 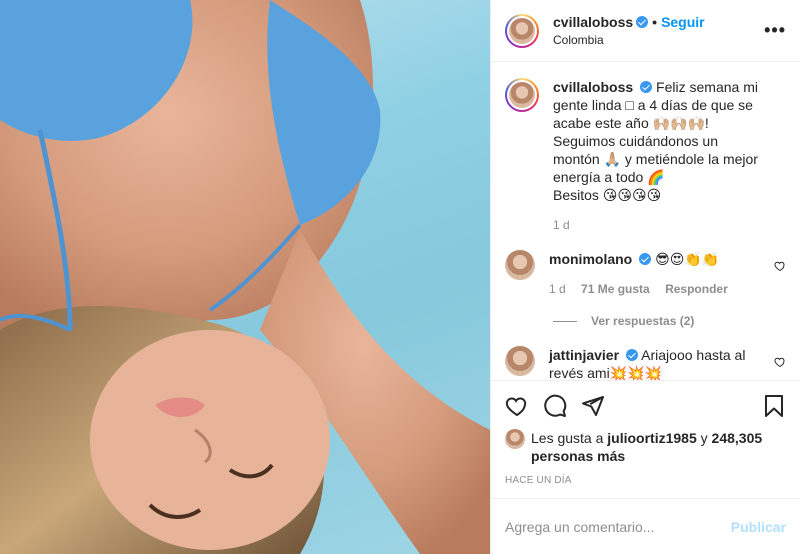 What do you see at coordinates (774, 406) in the screenshot?
I see `bookmark-icon` at bounding box center [774, 406].